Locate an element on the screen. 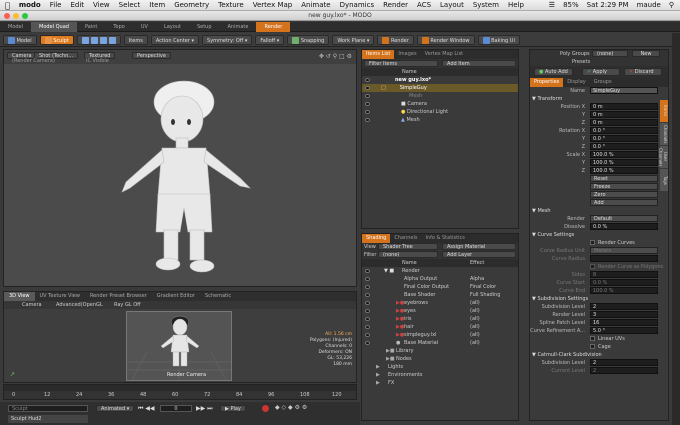 The height and width of the screenshot is (425, 680). lower-shading-menu: Advanced(OpenGL is located at coordinates (79, 305).